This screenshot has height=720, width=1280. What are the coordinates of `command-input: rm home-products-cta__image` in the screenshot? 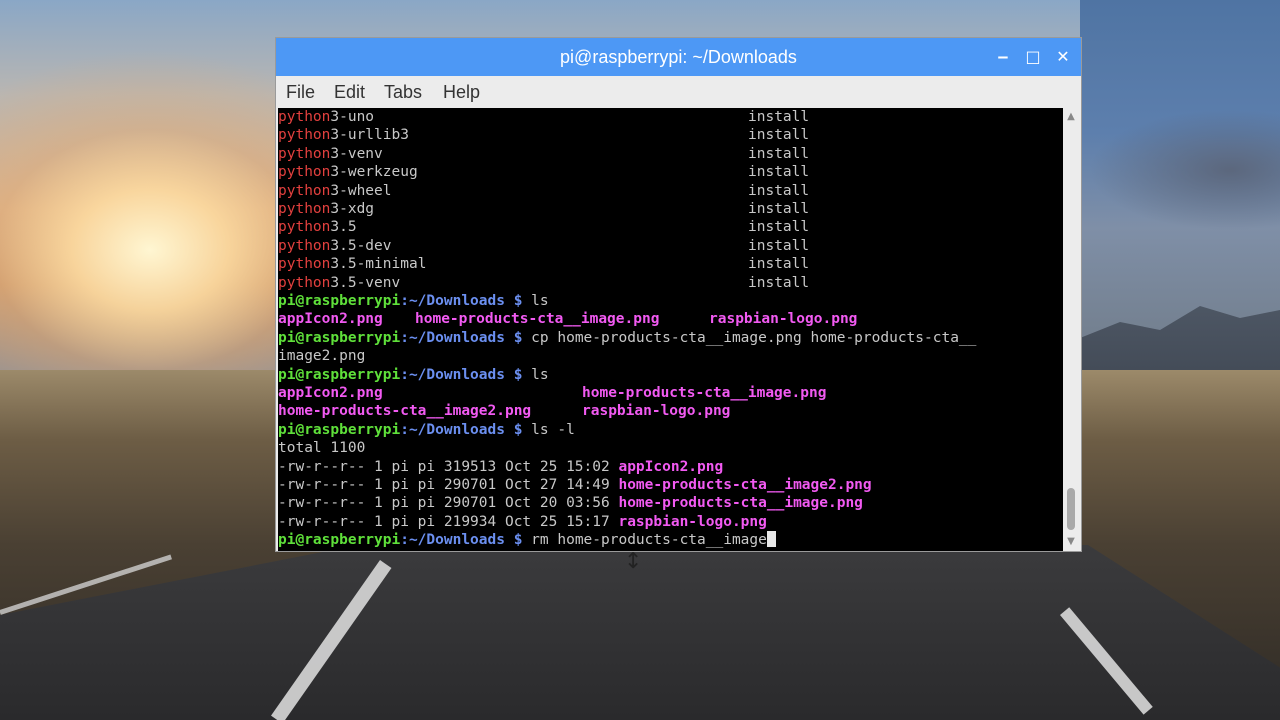 It's located at (644, 540).